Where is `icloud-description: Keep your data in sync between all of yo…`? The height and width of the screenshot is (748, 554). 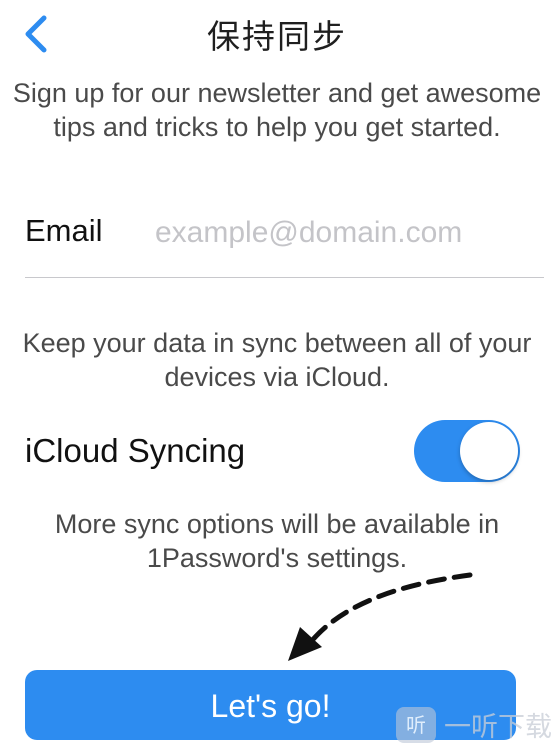 icloud-description: Keep your data in sync between all of yo… is located at coordinates (277, 360).